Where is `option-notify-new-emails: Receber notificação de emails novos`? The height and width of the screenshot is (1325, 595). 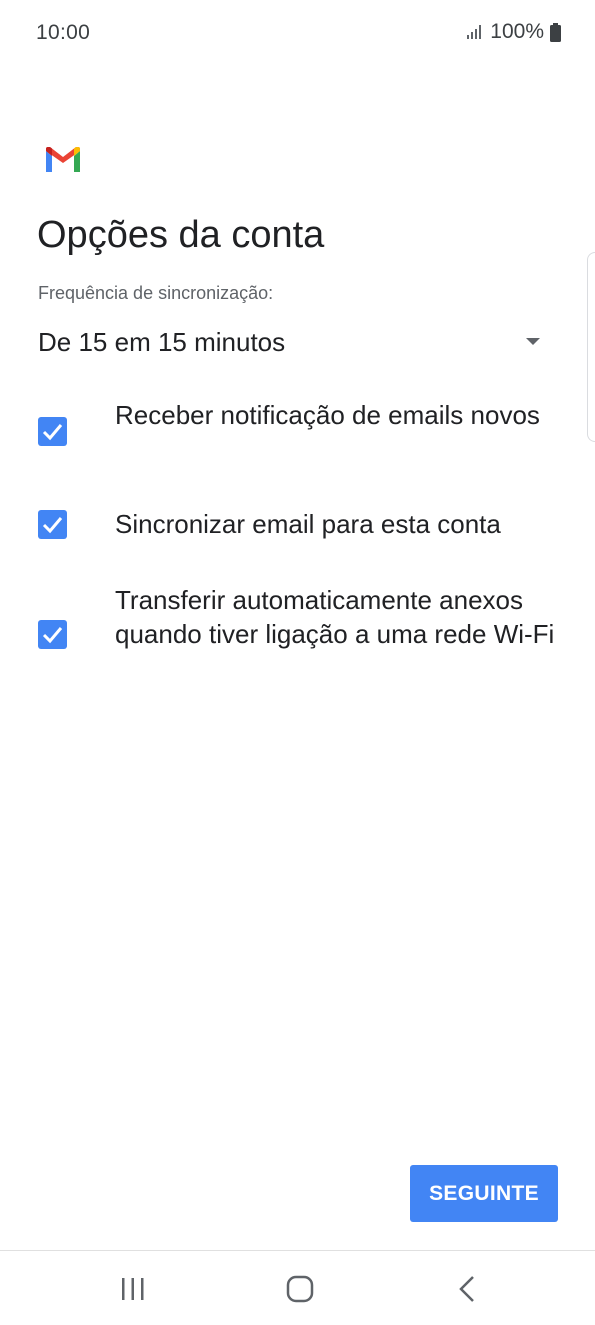 option-notify-new-emails: Receber notificação de emails novos is located at coordinates (303, 432).